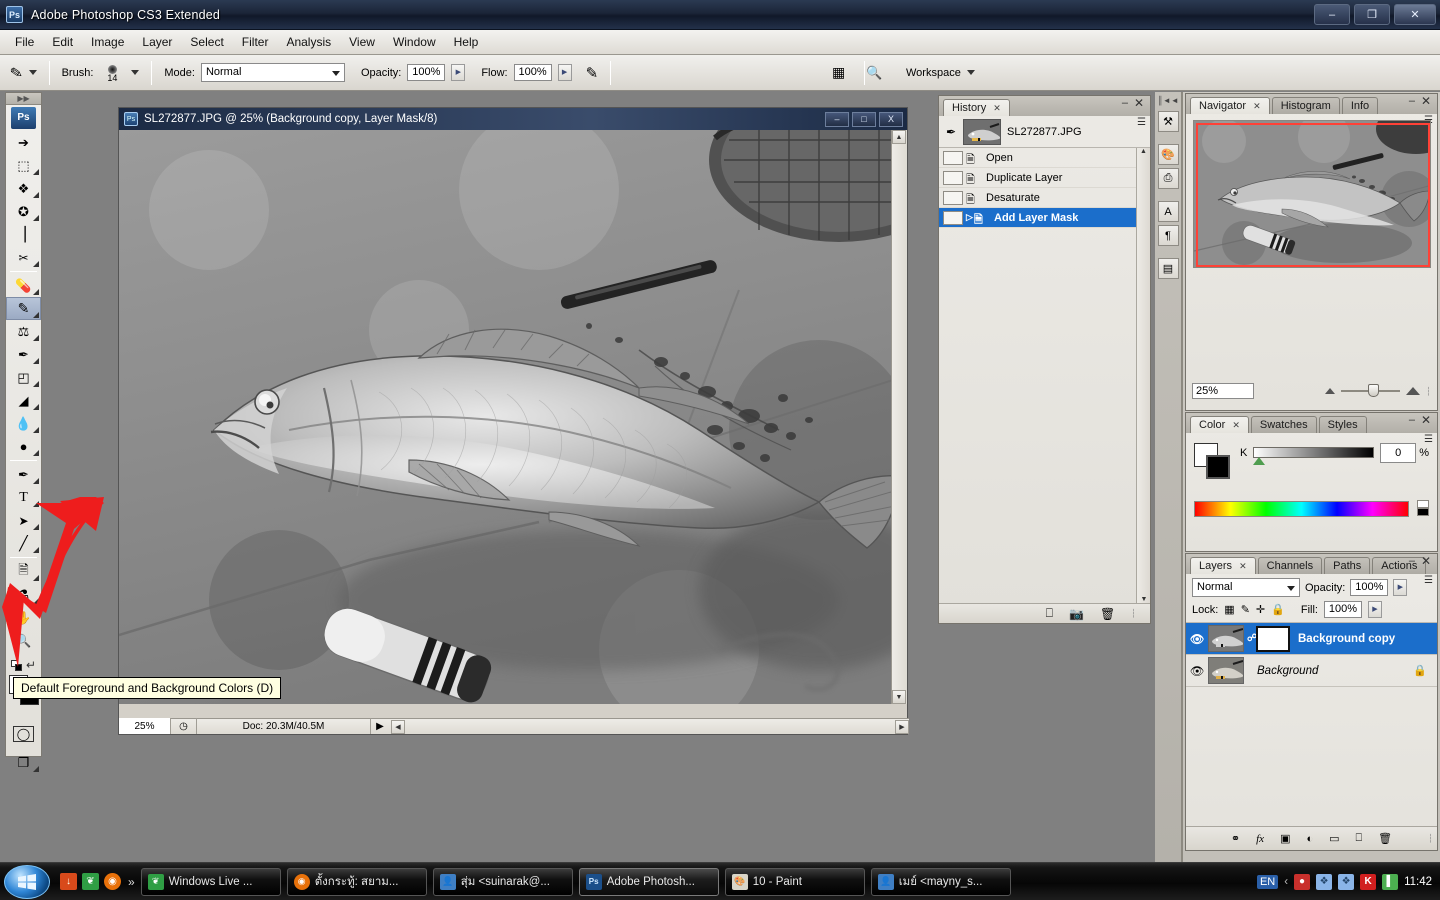  I want to click on windows-live-messenger-icon: ❦, so click(90, 881).